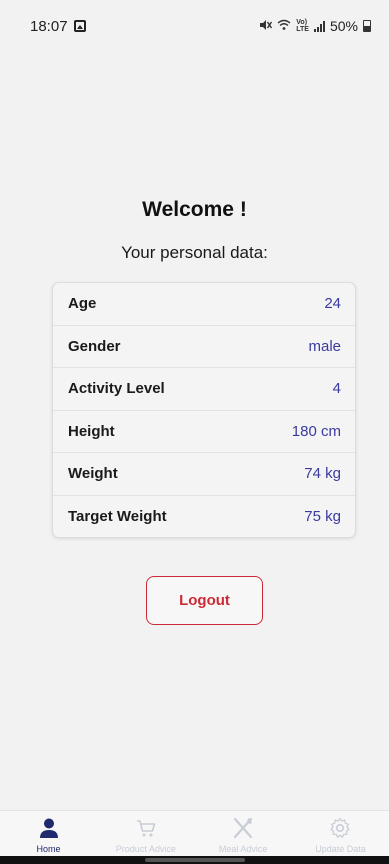 The width and height of the screenshot is (389, 864). Describe the element at coordinates (343, 26) in the screenshot. I see `battery-percent: 50%` at that location.